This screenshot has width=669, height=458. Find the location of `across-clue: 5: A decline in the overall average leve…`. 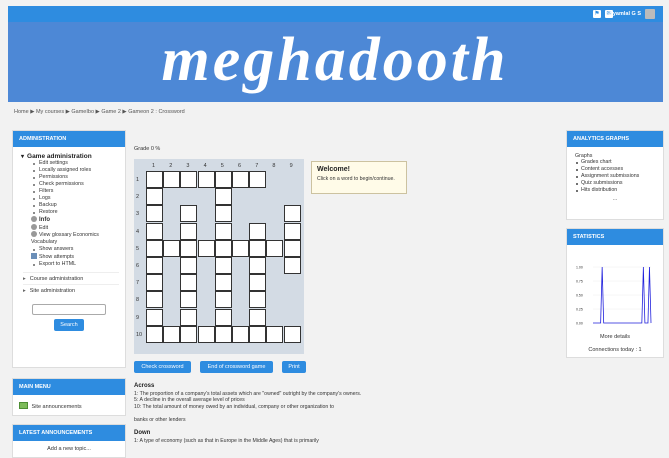

across-clue: 5: A decline in the overall average leve… is located at coordinates (189, 400).